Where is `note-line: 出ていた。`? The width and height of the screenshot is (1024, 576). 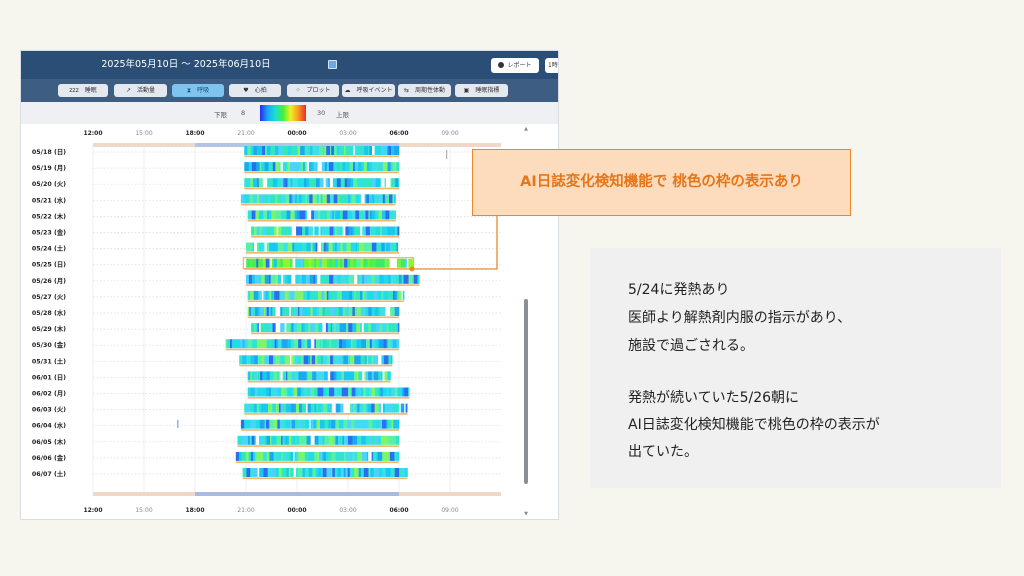 note-line: 出ていた。 is located at coordinates (663, 452).